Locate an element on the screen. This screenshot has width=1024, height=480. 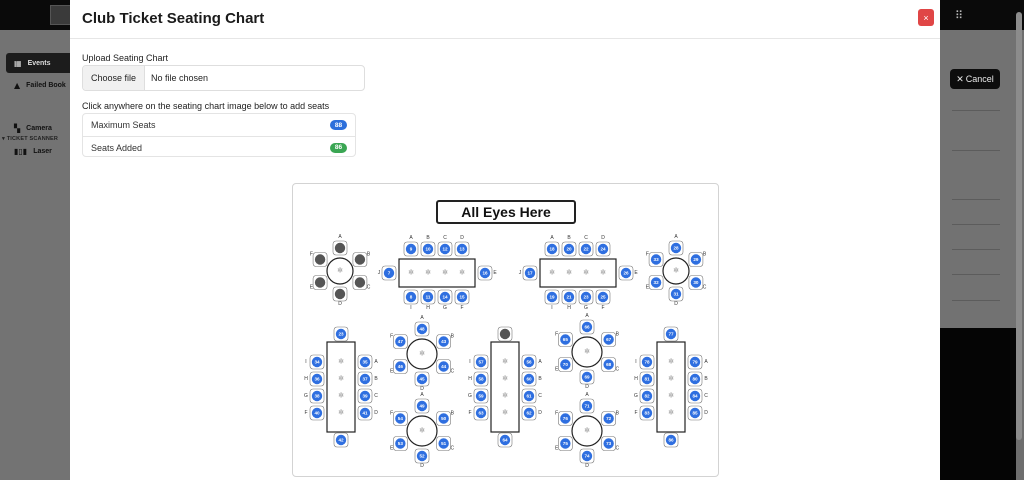
seat-number: 75 is located at coordinates (566, 443).